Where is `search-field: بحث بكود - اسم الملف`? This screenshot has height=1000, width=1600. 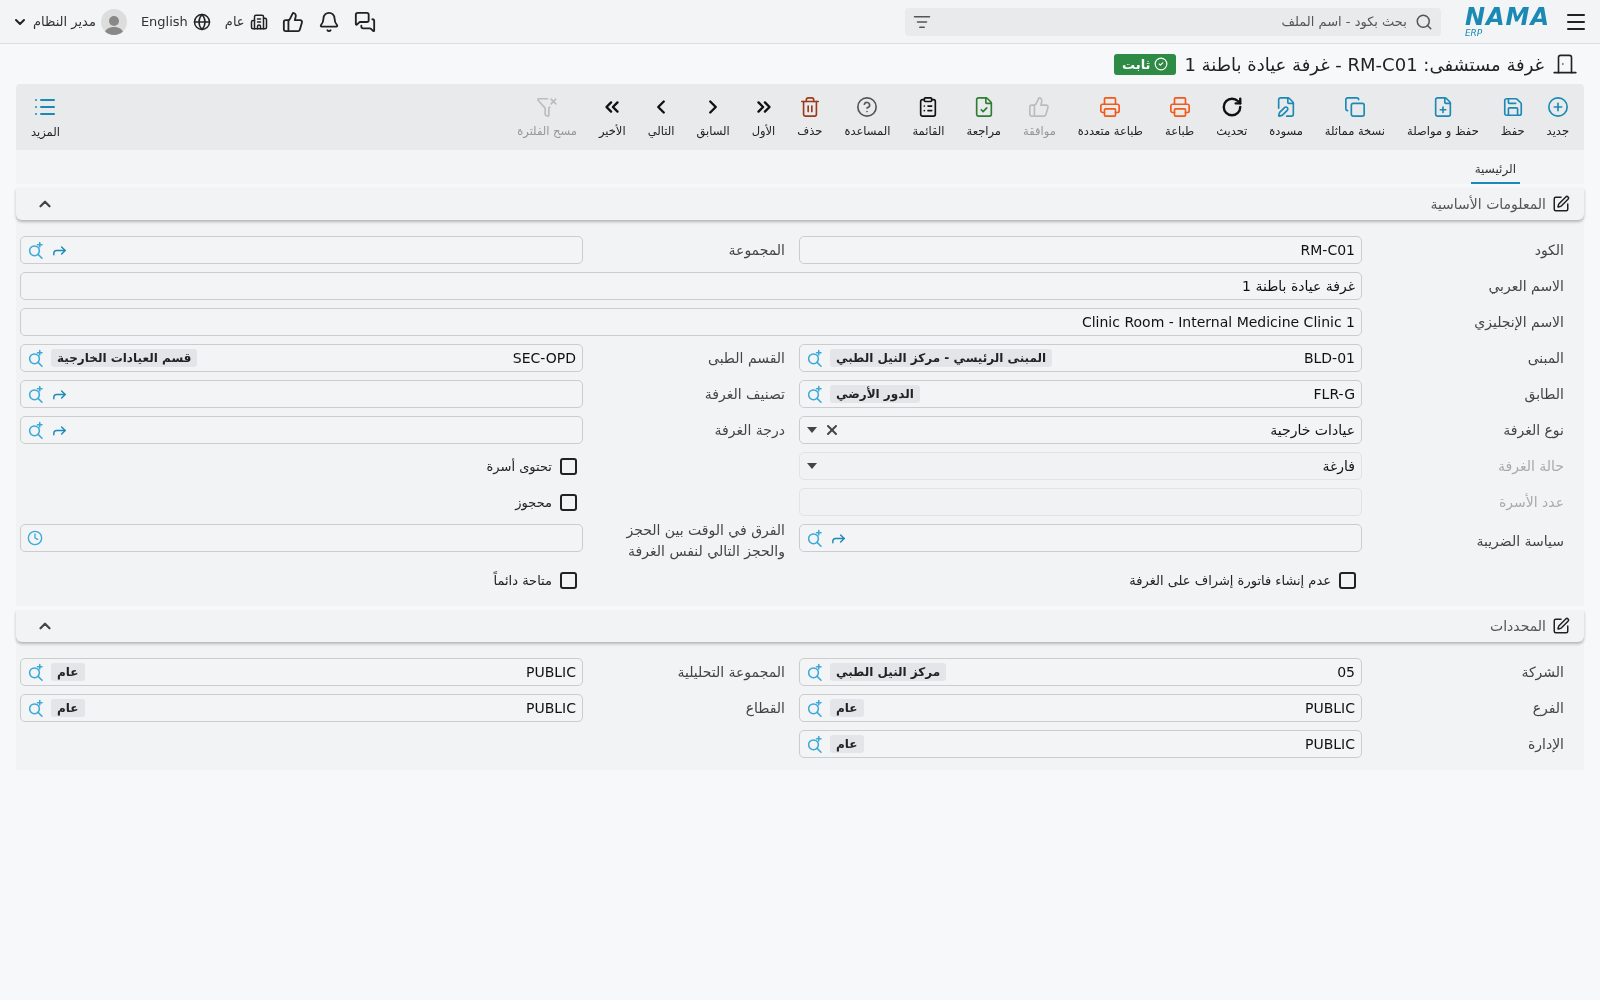 search-field: بحث بكود - اسم الملف is located at coordinates (1172, 21).